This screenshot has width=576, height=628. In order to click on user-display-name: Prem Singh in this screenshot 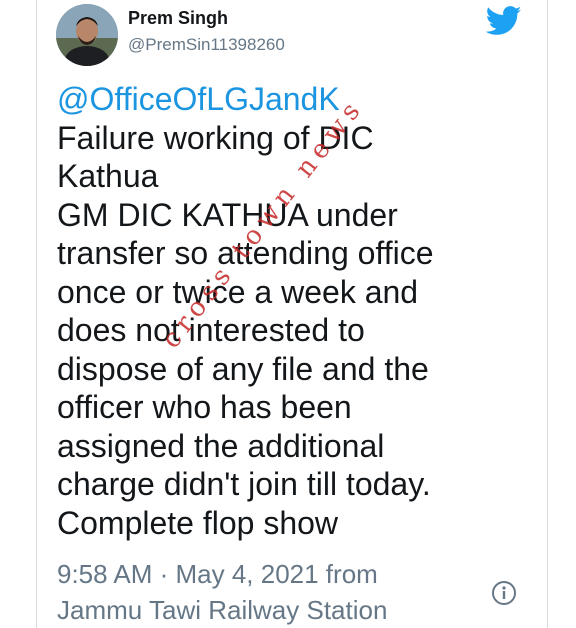, I will do `click(178, 18)`.